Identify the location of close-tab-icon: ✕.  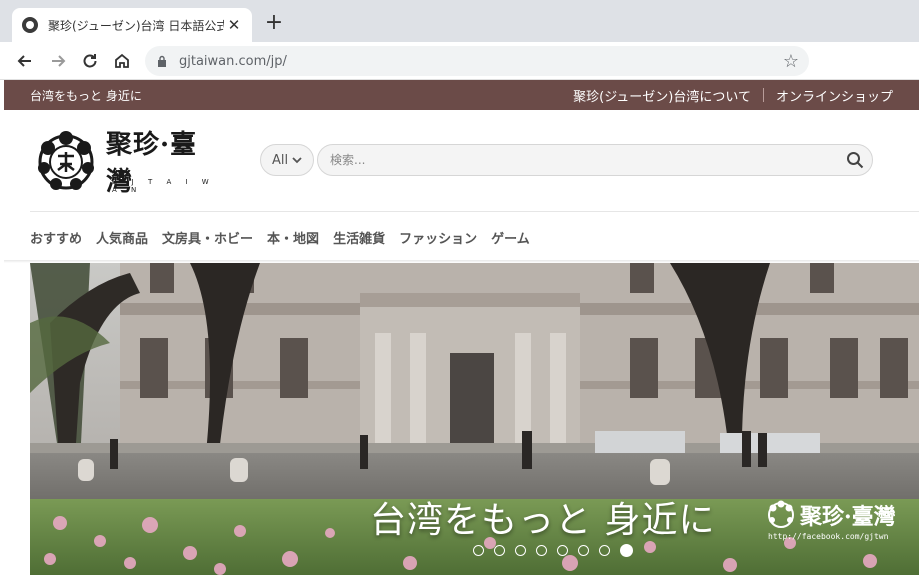
(234, 25).